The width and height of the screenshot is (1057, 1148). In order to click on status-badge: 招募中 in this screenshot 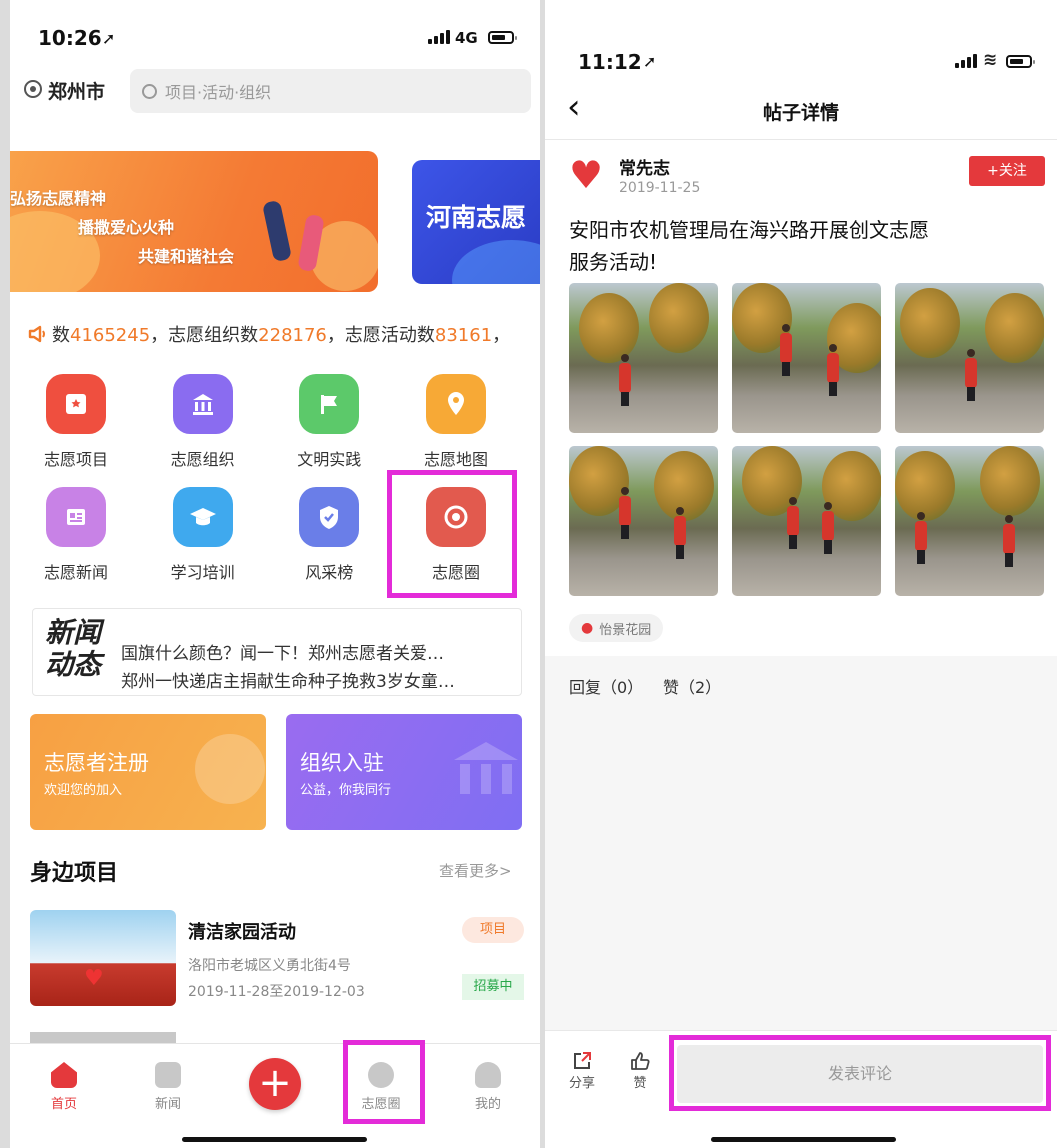, I will do `click(493, 987)`.